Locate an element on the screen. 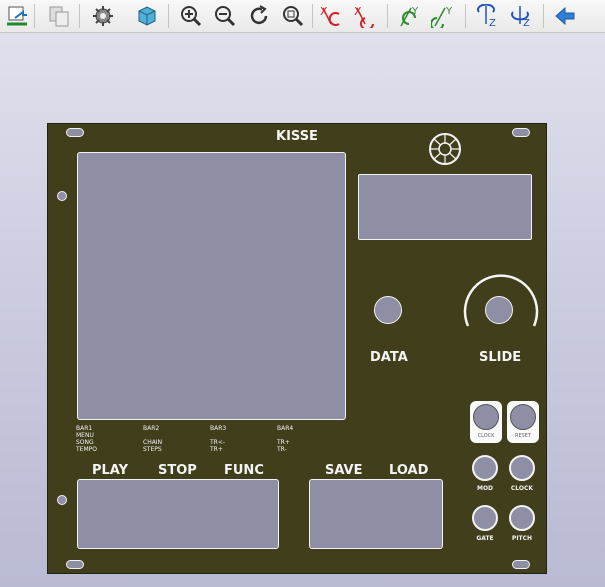 This screenshot has width=605, height=587. pitch-jack is located at coordinates (522, 518).